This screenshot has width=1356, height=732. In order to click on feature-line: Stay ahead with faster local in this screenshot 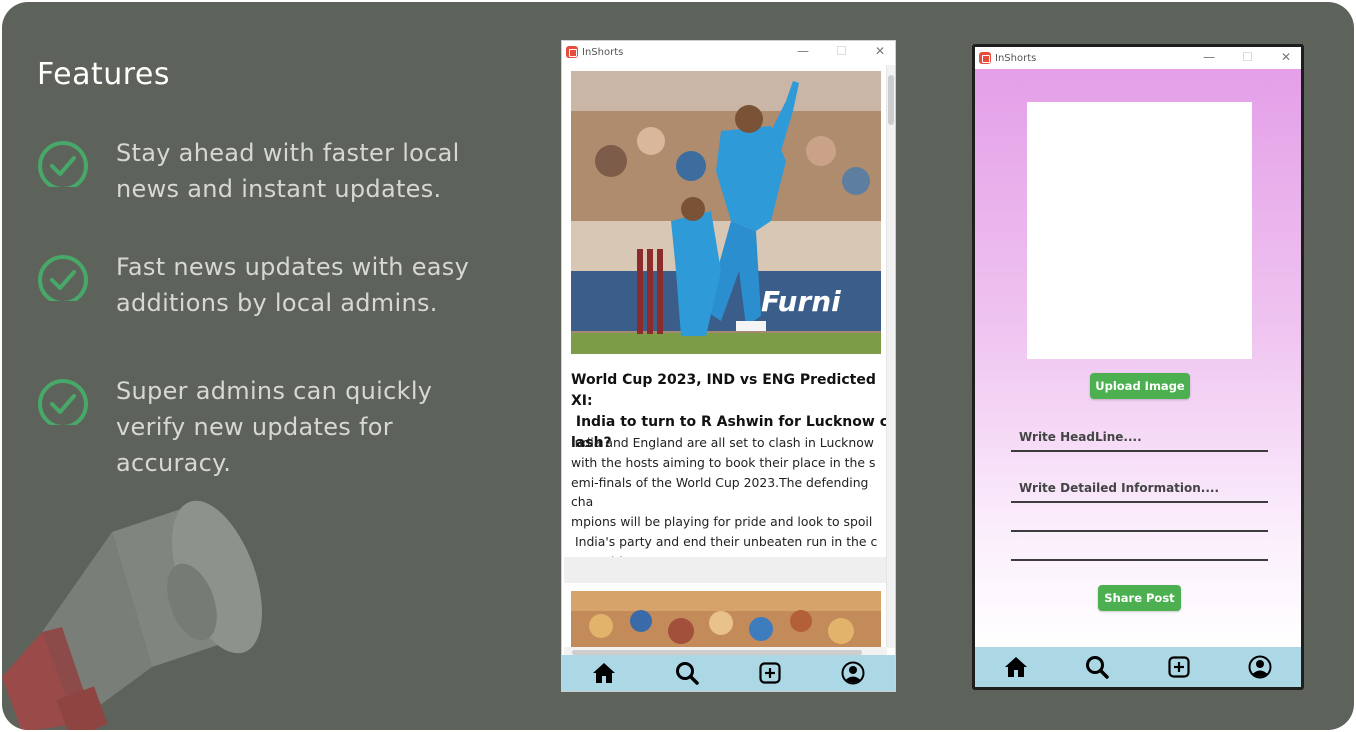, I will do `click(288, 153)`.